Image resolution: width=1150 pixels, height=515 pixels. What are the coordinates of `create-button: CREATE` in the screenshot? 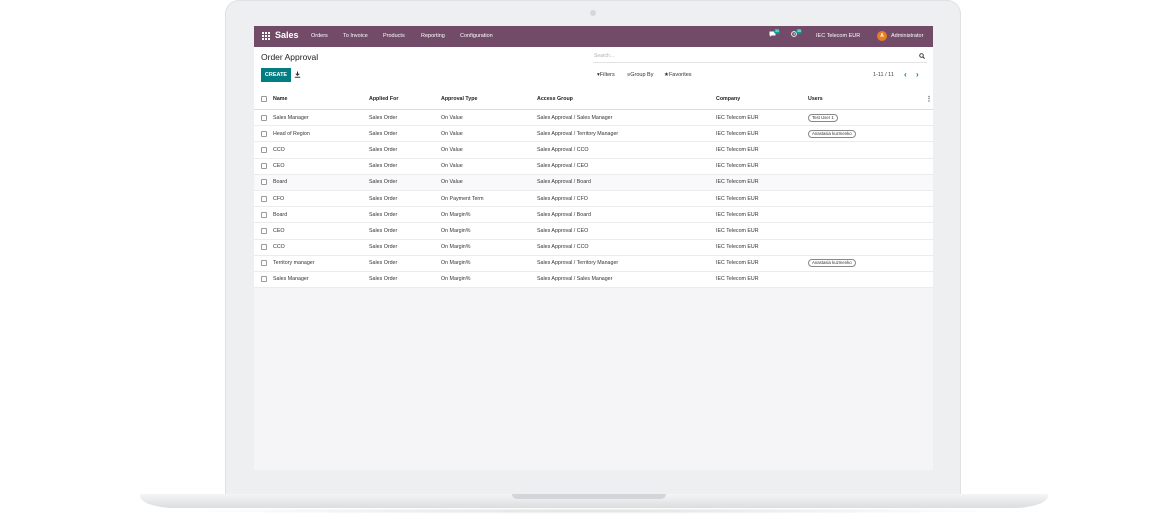 It's located at (276, 75).